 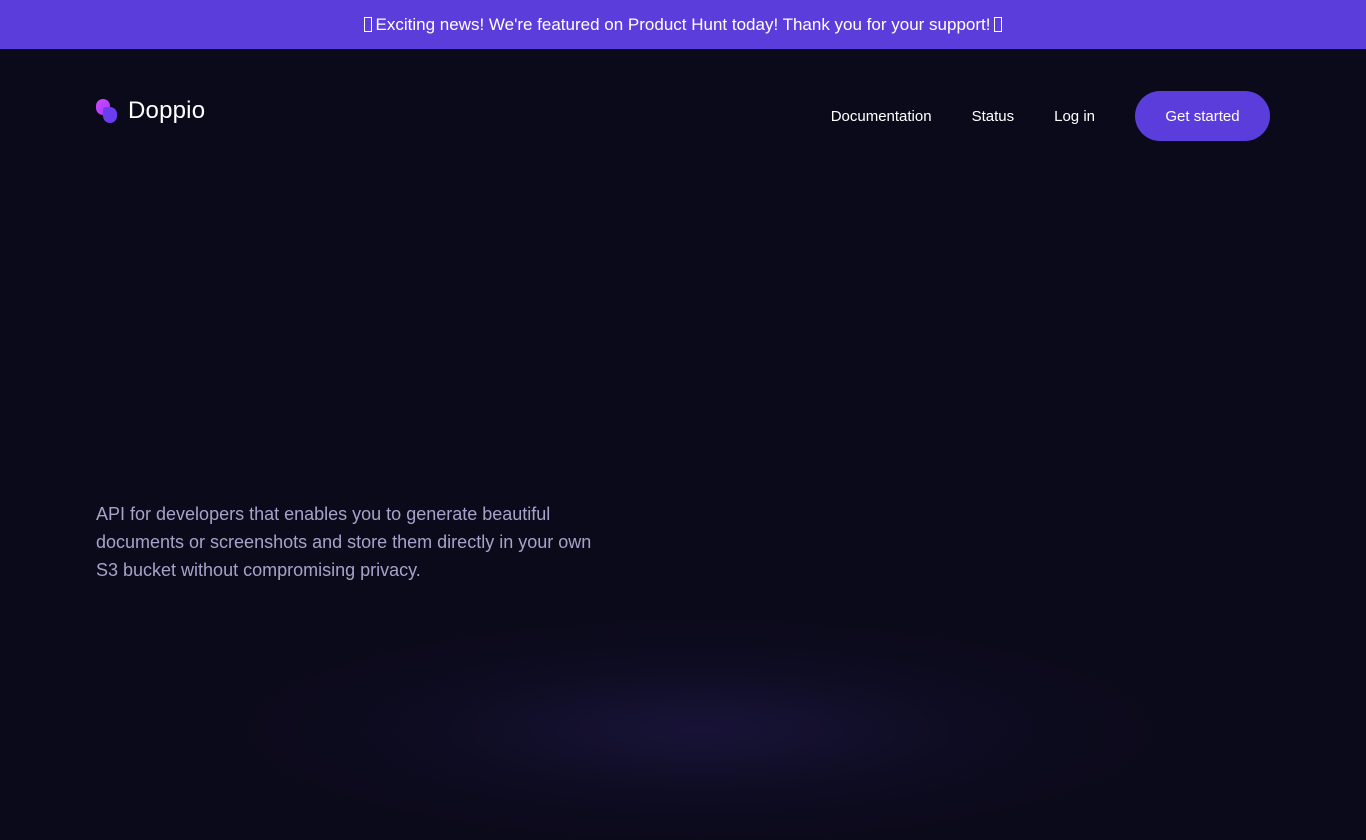 What do you see at coordinates (107, 111) in the screenshot?
I see `doppio-logo-icon` at bounding box center [107, 111].